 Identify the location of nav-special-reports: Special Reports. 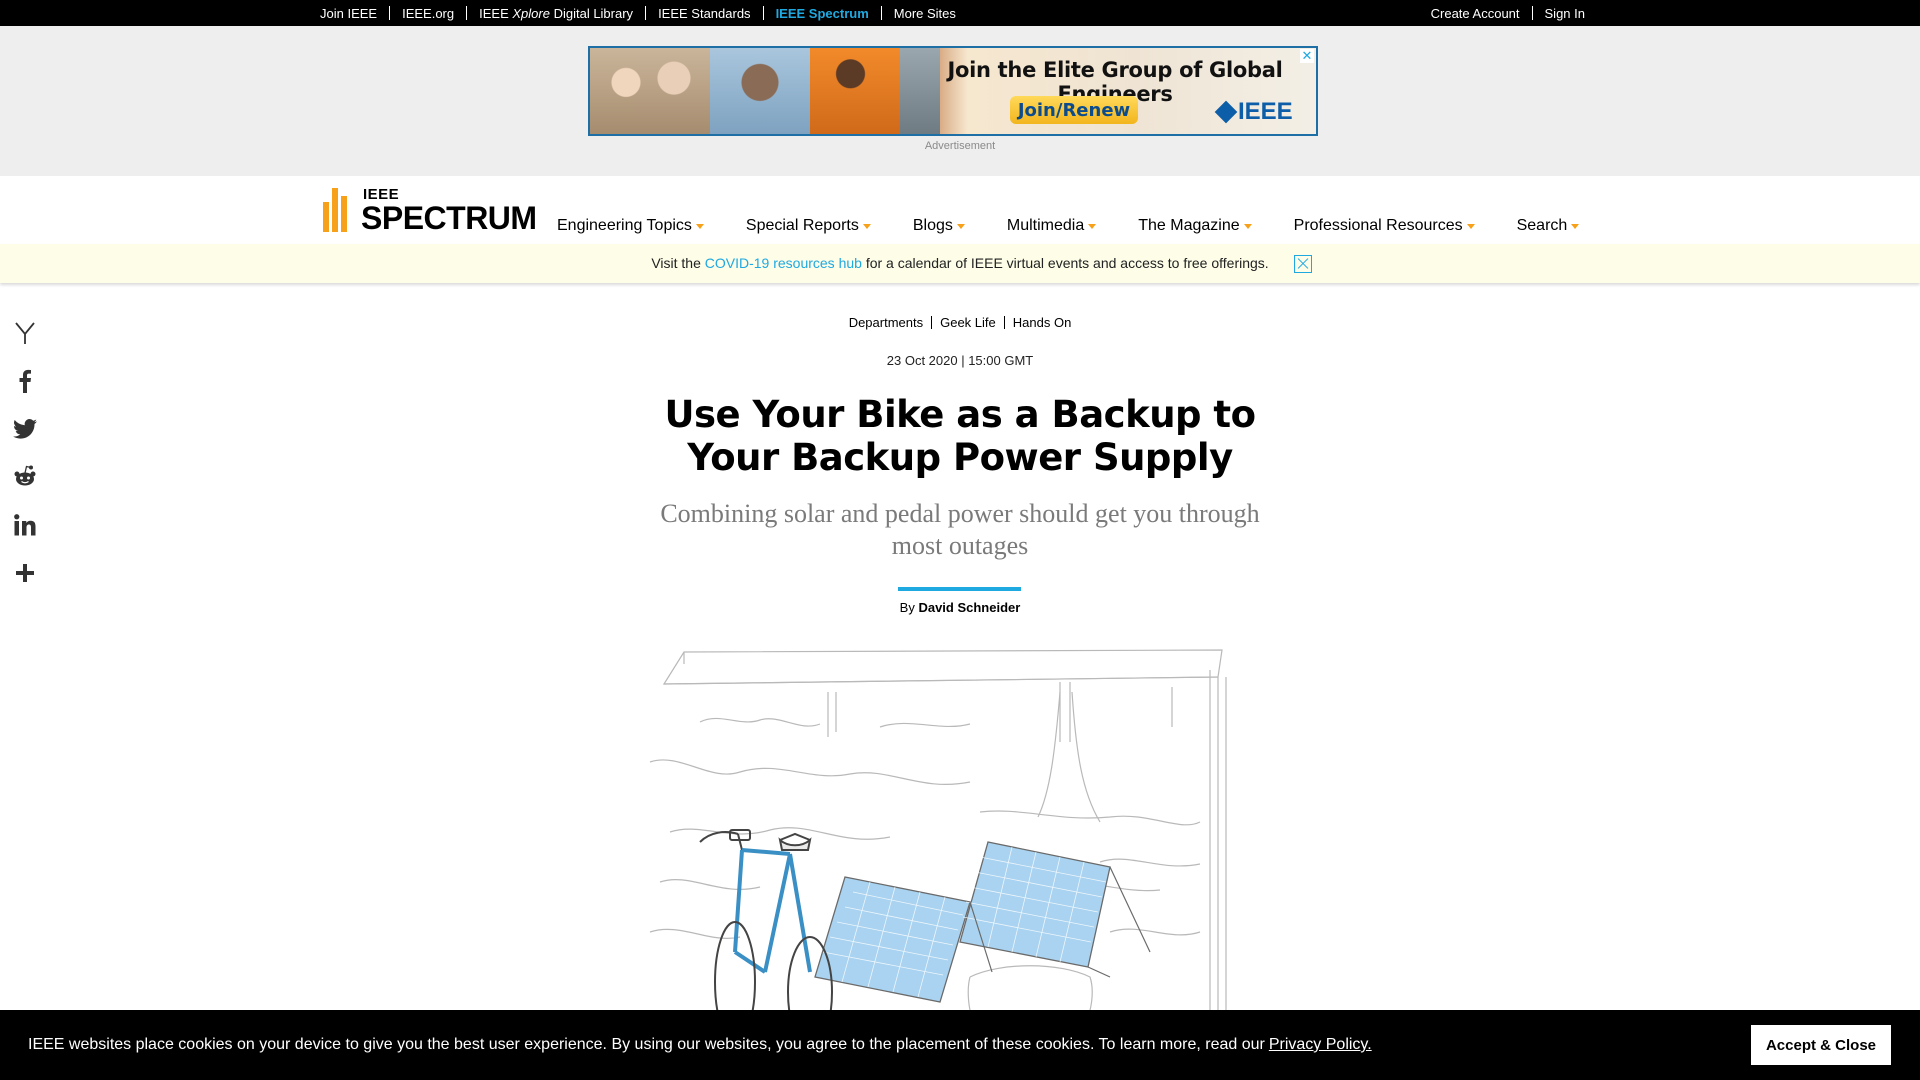
(808, 226).